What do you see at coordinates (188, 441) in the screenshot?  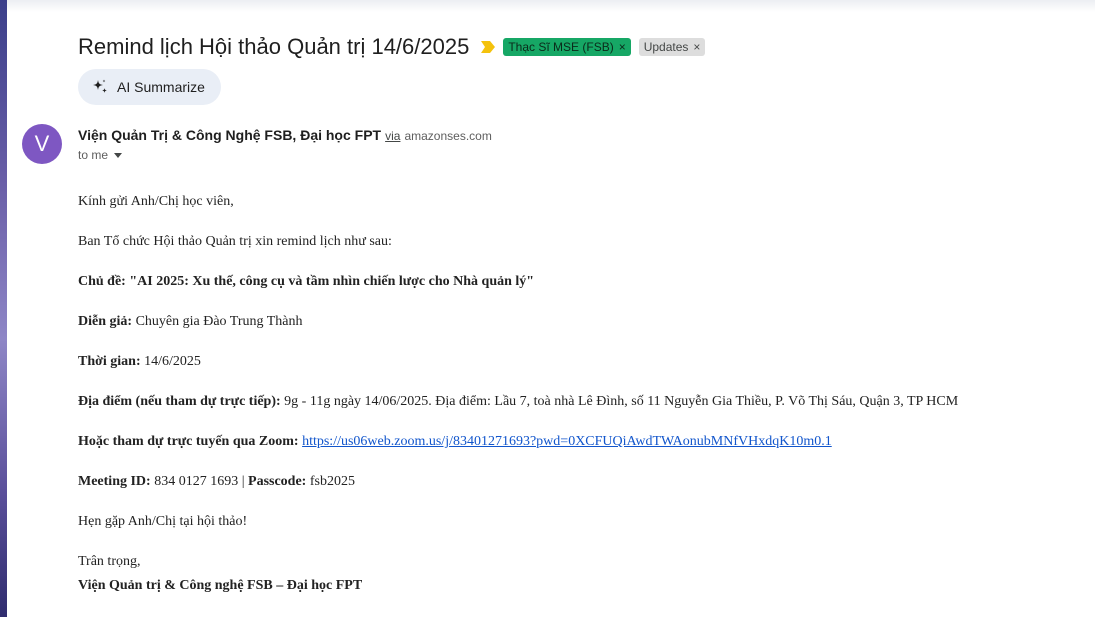 I see `zoom-label: Hoặc tham dự trực tuyến qua Zoom:` at bounding box center [188, 441].